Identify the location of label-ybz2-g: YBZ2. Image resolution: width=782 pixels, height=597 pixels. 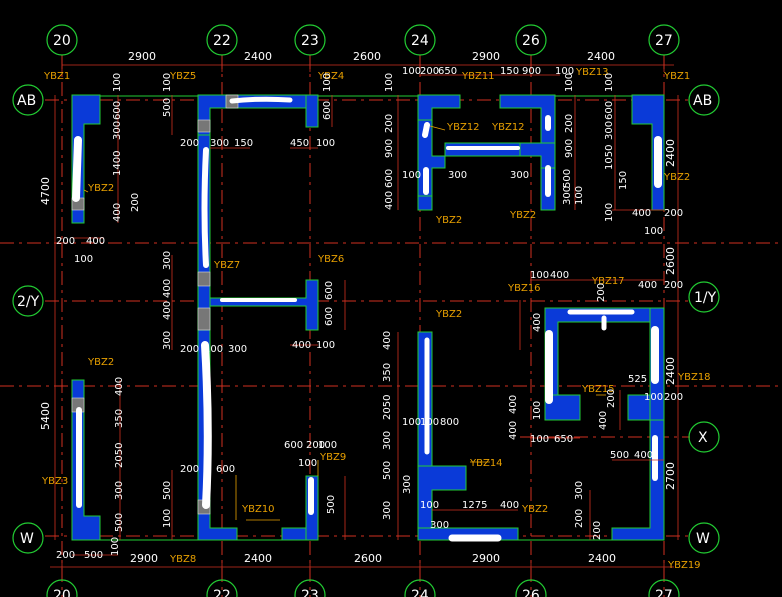
(534, 509).